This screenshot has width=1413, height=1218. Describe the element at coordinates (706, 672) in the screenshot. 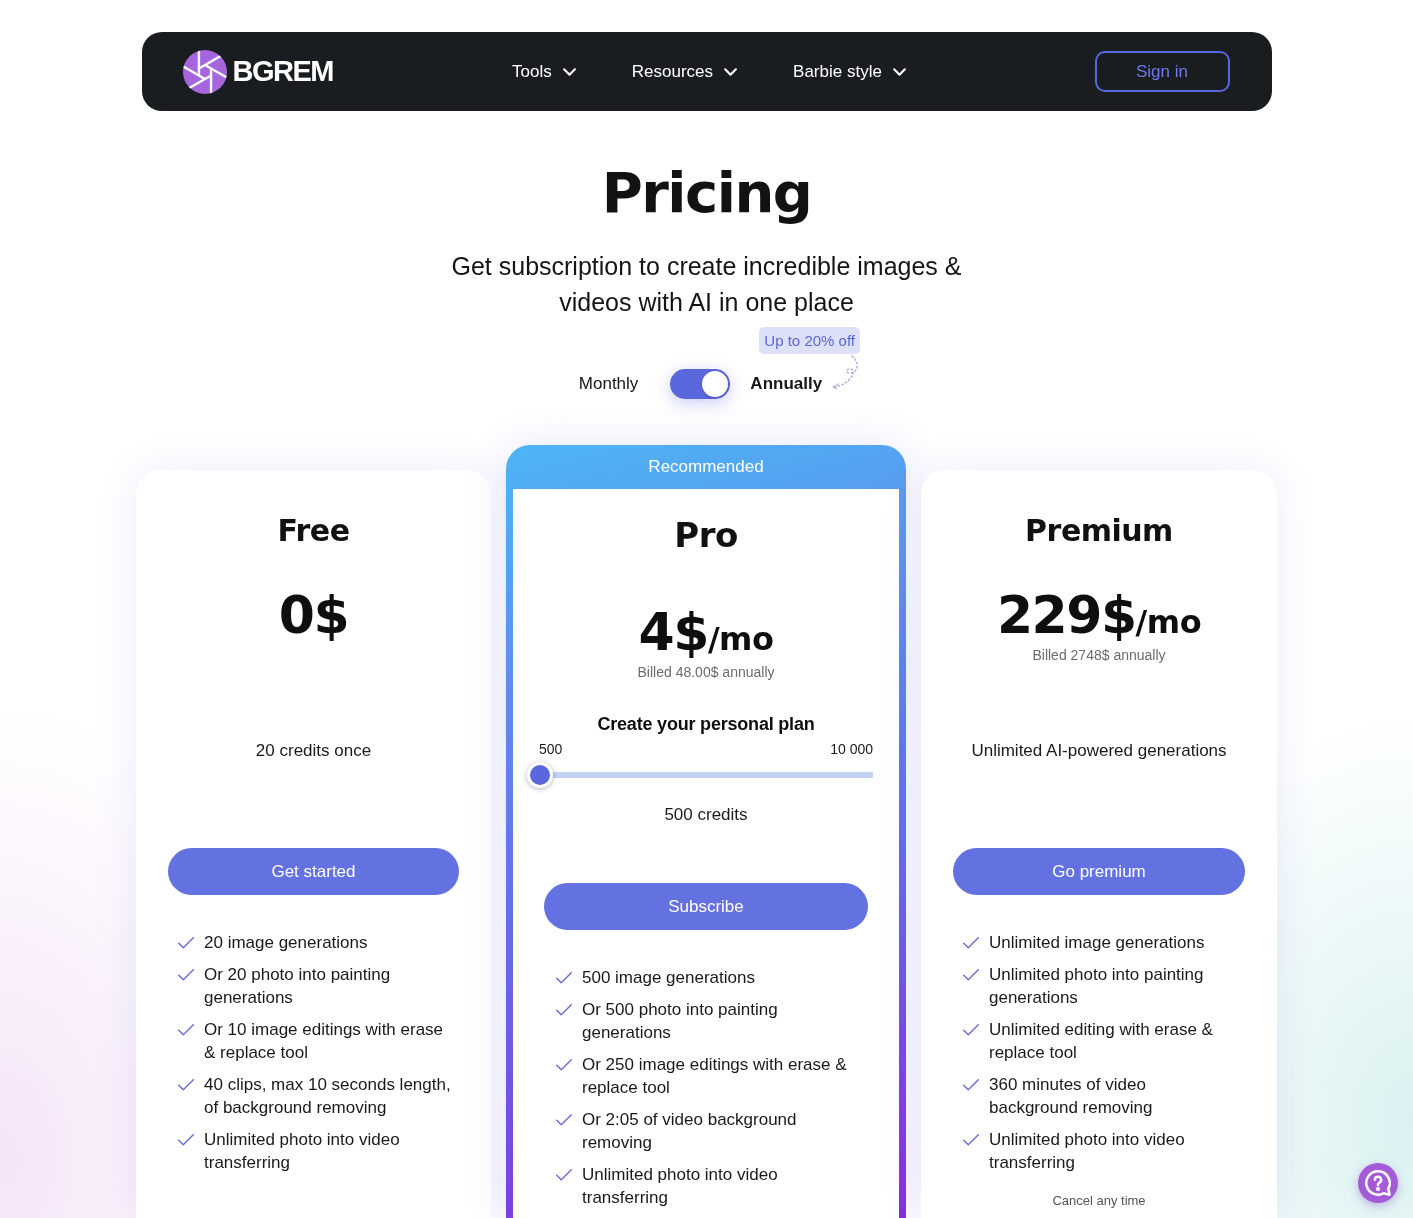

I see `billing-note: Billed 48.00$ annually` at that location.